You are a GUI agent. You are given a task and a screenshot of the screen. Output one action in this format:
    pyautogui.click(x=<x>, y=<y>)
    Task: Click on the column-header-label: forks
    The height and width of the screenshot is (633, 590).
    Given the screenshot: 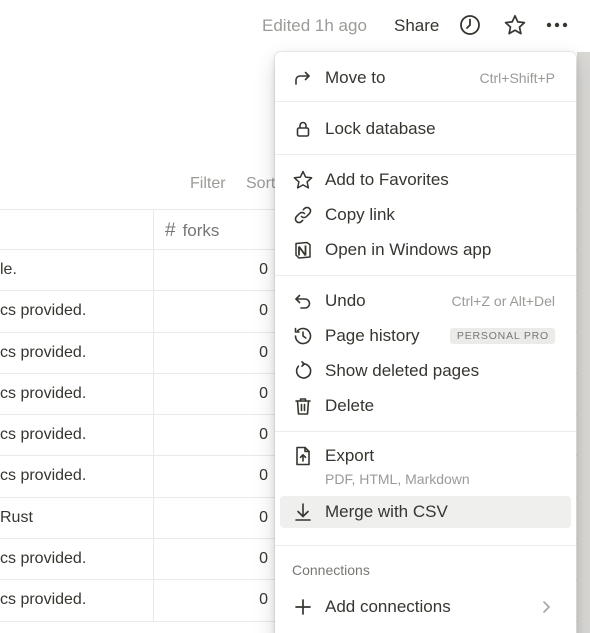 What is the action you would take?
    pyautogui.click(x=201, y=230)
    